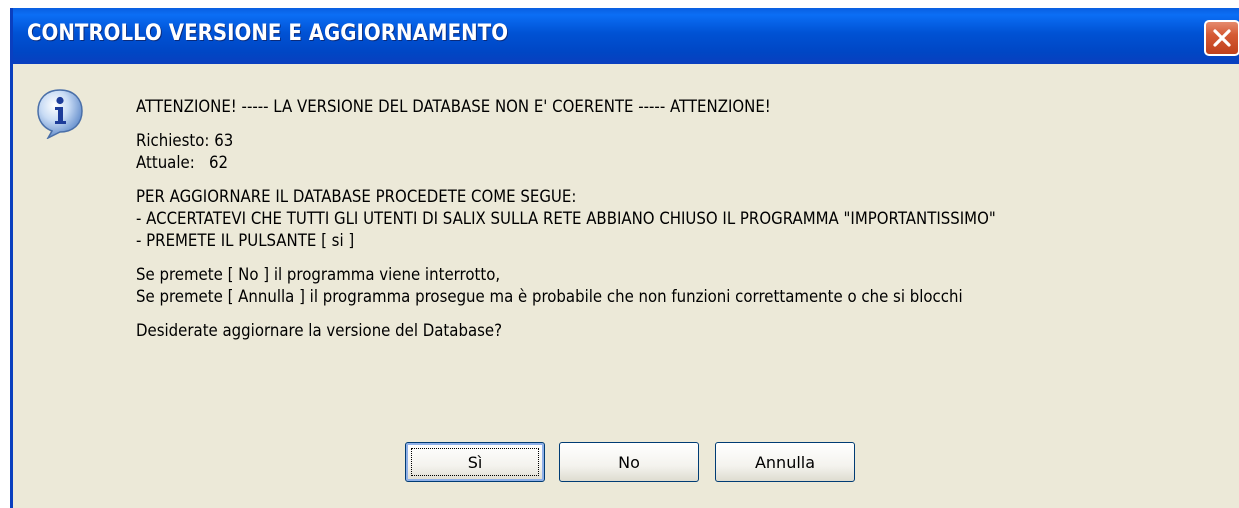 Image resolution: width=1239 pixels, height=508 pixels. I want to click on no-button-label: No, so click(629, 462).